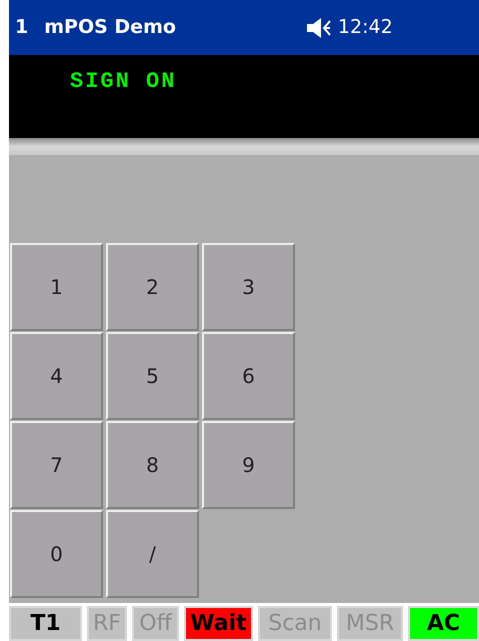 Image resolution: width=479 pixels, height=641 pixels. Describe the element at coordinates (152, 376) in the screenshot. I see `keypad-key: 5` at that location.